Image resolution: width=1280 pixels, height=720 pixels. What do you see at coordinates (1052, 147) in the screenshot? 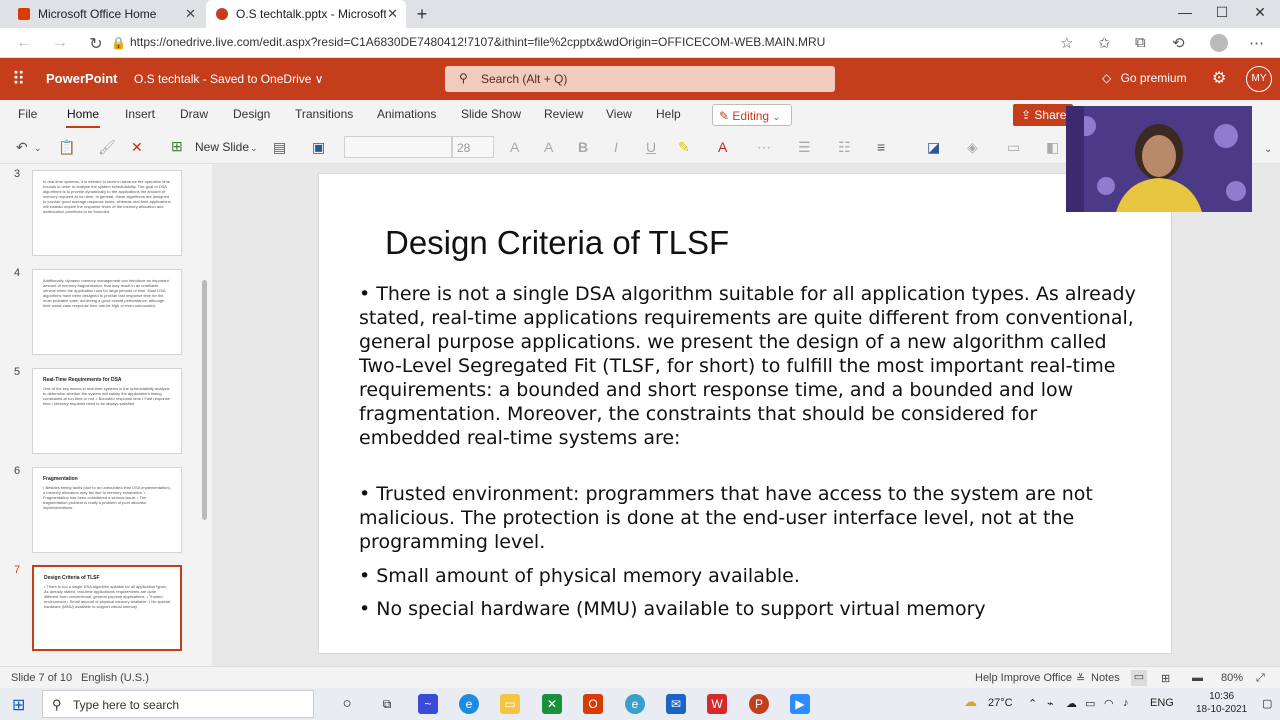
I see `shape-format-icon: ◧` at bounding box center [1052, 147].